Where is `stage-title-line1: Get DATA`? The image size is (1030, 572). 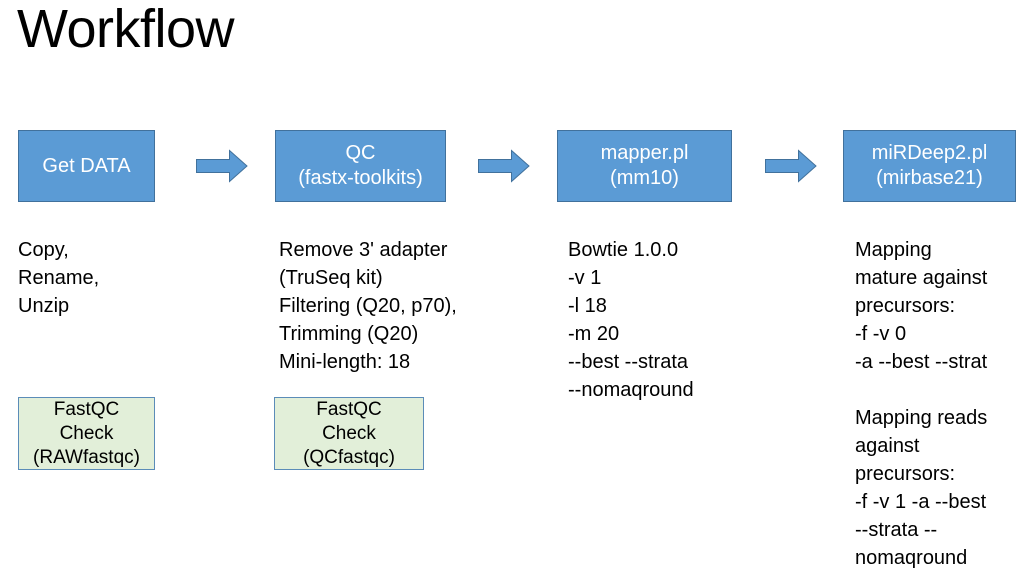 stage-title-line1: Get DATA is located at coordinates (86, 165).